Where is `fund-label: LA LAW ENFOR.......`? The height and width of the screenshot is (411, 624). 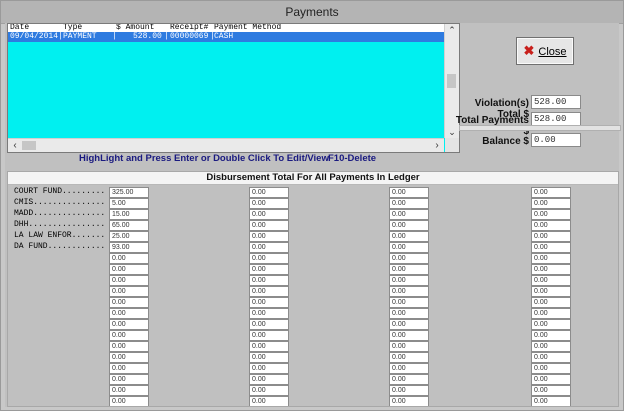
fund-label: LA LAW ENFOR....... is located at coordinates (60, 235).